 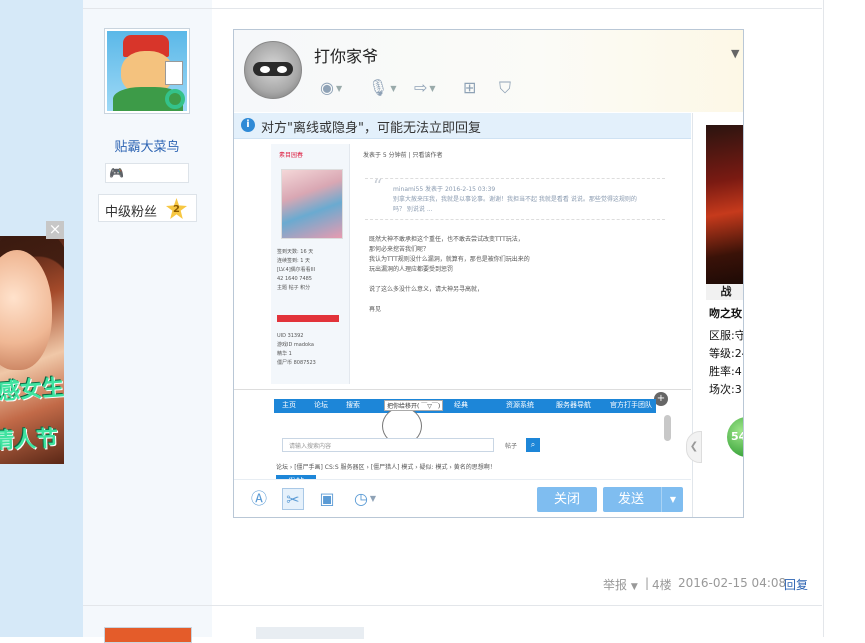 What do you see at coordinates (520, 405) in the screenshot?
I see `embedded-nav-item: 资源系统` at bounding box center [520, 405].